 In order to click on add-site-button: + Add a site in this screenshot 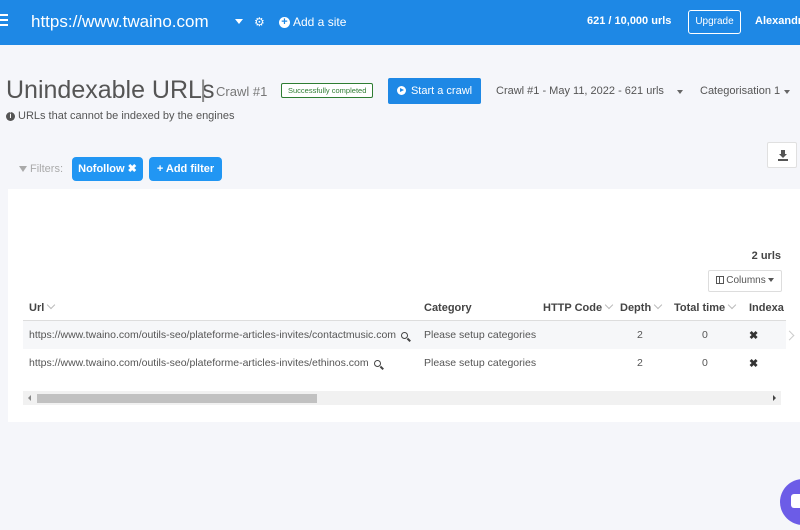, I will do `click(312, 22)`.